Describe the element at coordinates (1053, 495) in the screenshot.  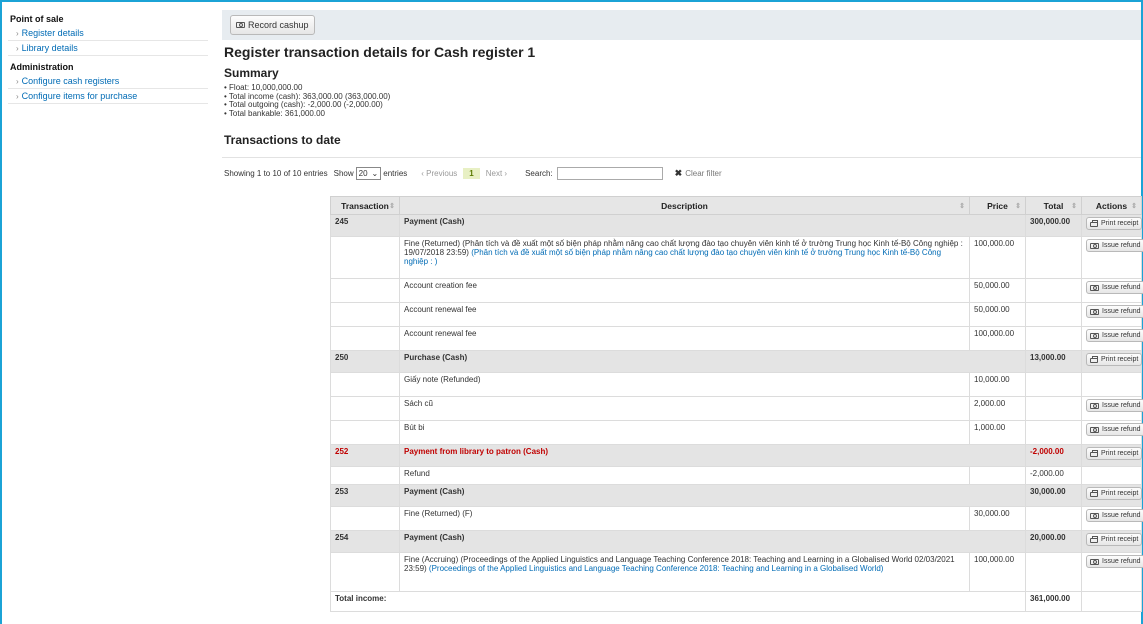
I see `transaction-total: 30,000.00` at that location.